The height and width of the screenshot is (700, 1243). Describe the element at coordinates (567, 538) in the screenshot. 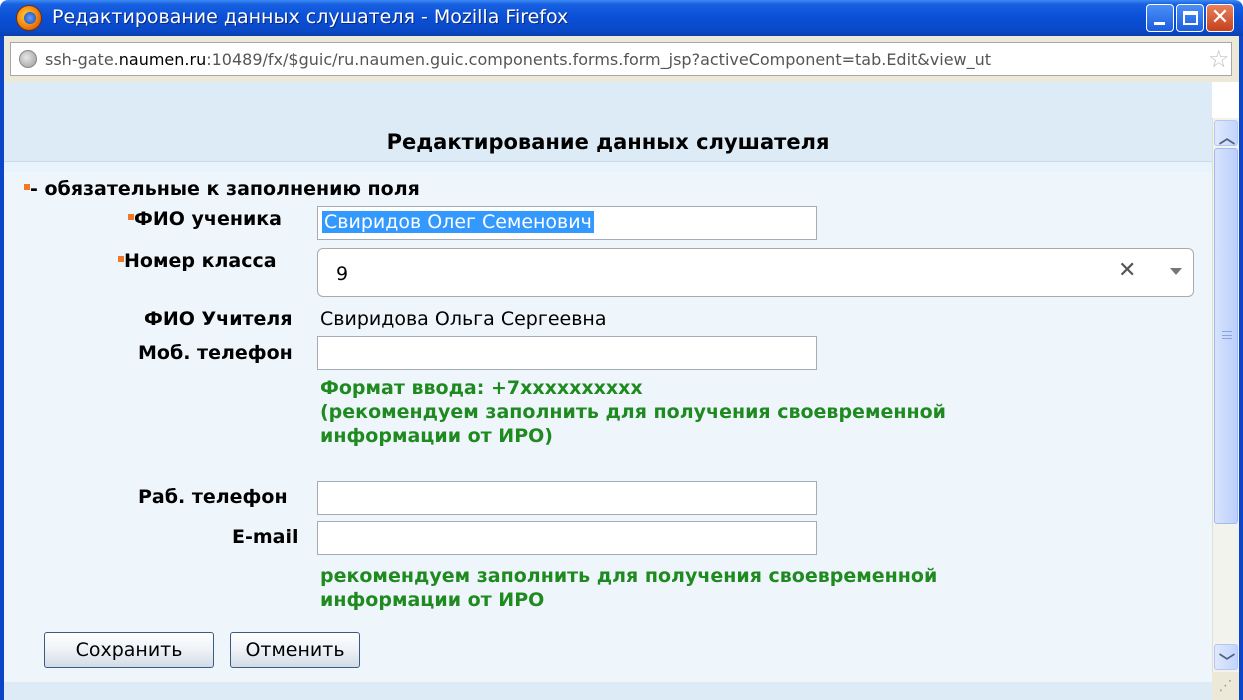

I see `email-field` at that location.